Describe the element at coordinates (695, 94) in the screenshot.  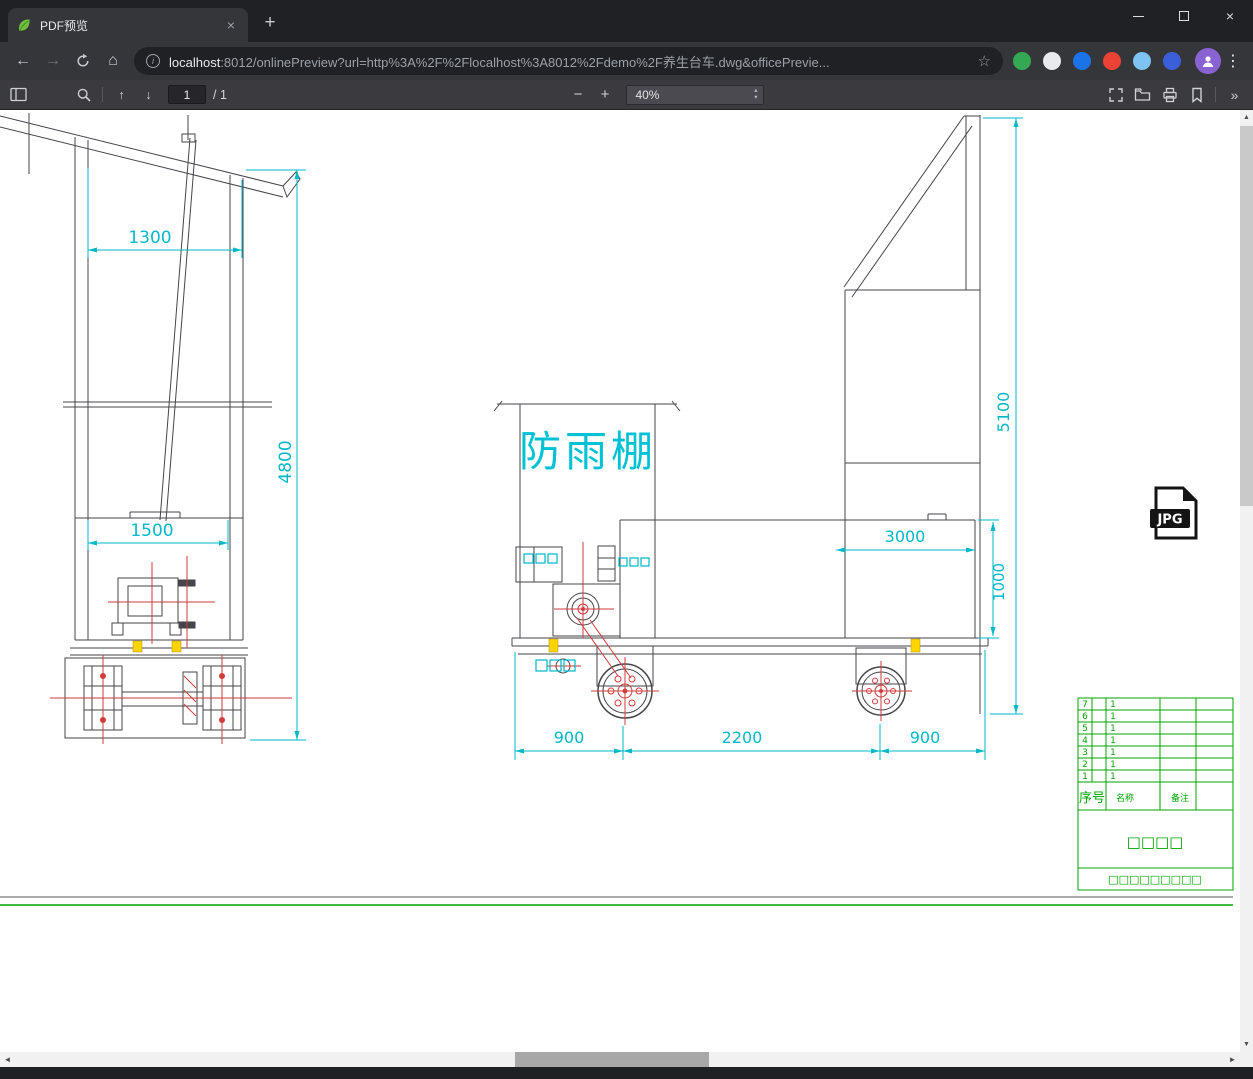
I see `zoom-select: 40% ▴ ▾` at that location.